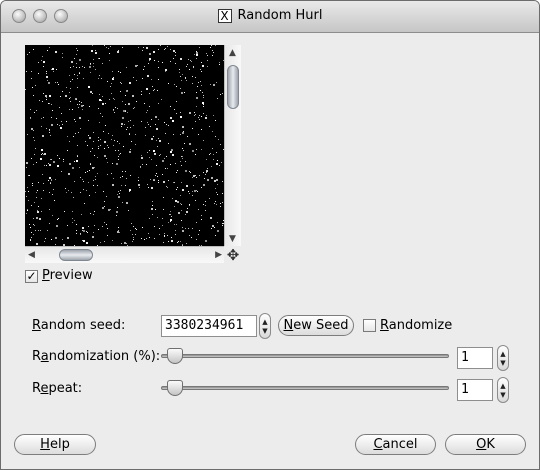  I want to click on preview-vertical-scrollbar: ▲ ▼, so click(232, 145).